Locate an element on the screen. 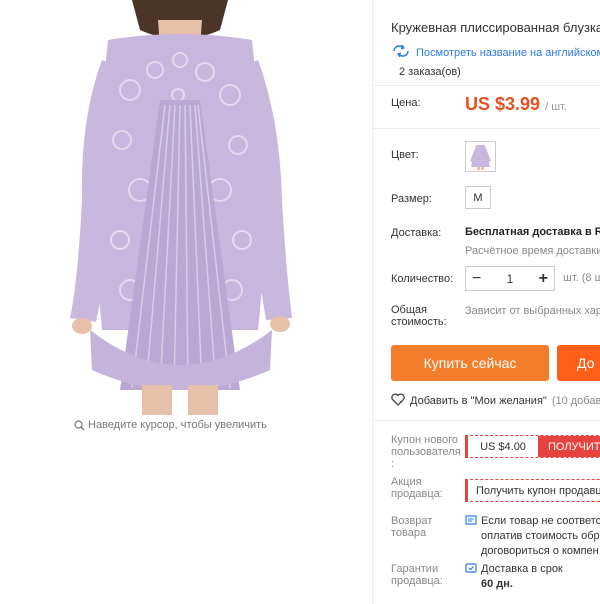  returns-icon is located at coordinates (471, 536).